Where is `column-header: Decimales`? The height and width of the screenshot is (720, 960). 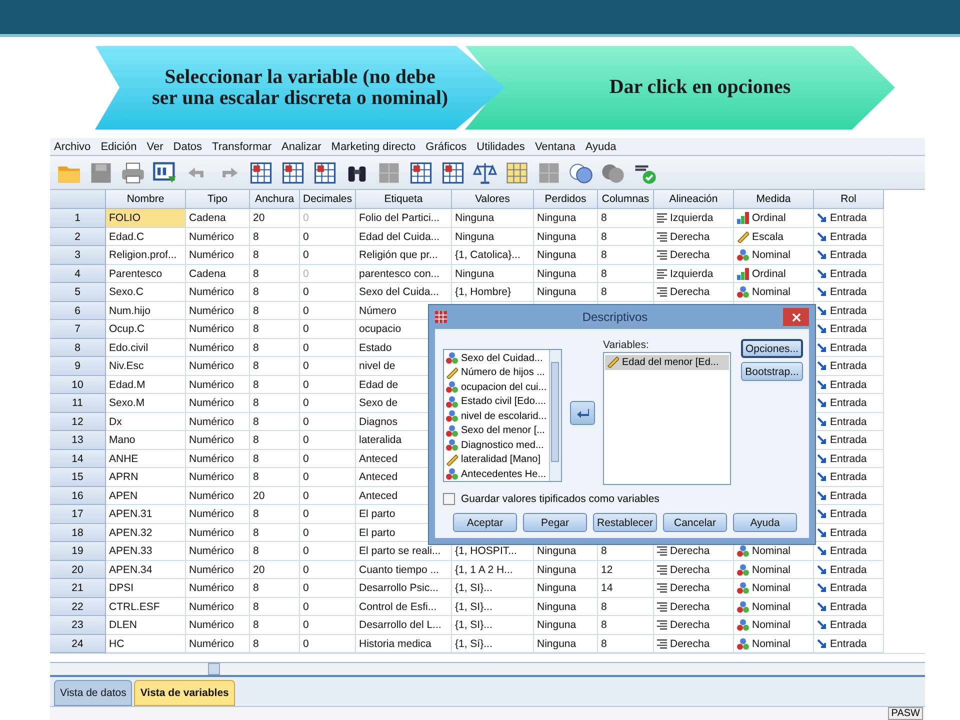
column-header: Decimales is located at coordinates (328, 200).